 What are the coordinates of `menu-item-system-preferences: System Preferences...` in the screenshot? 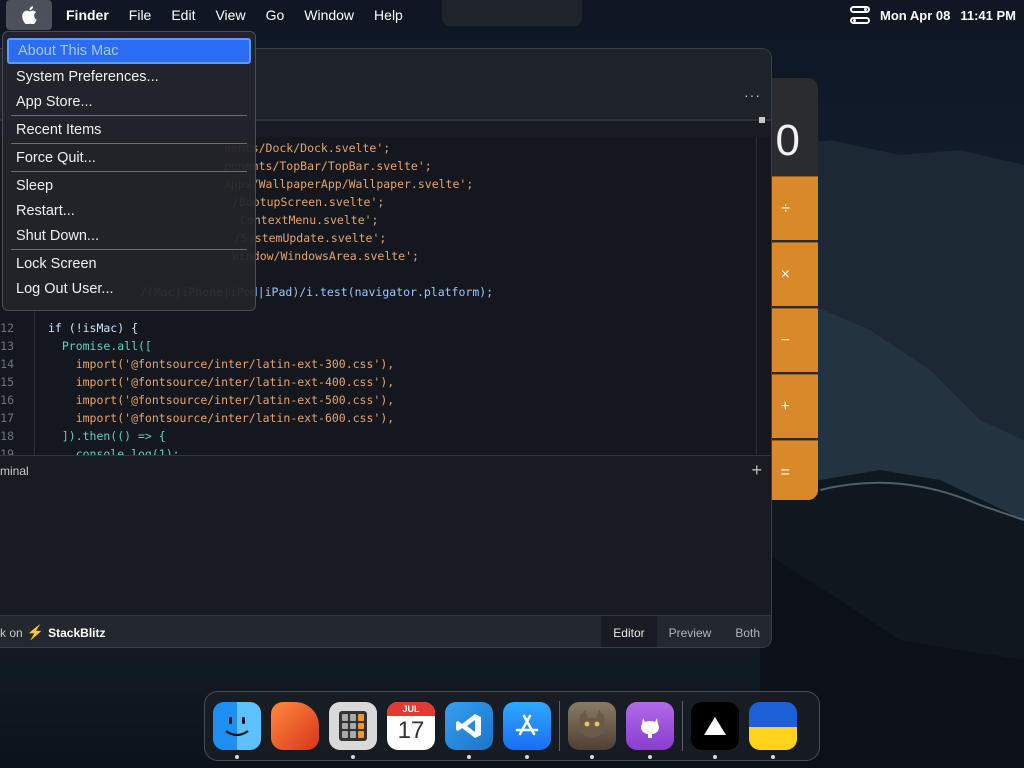 It's located at (129, 76).